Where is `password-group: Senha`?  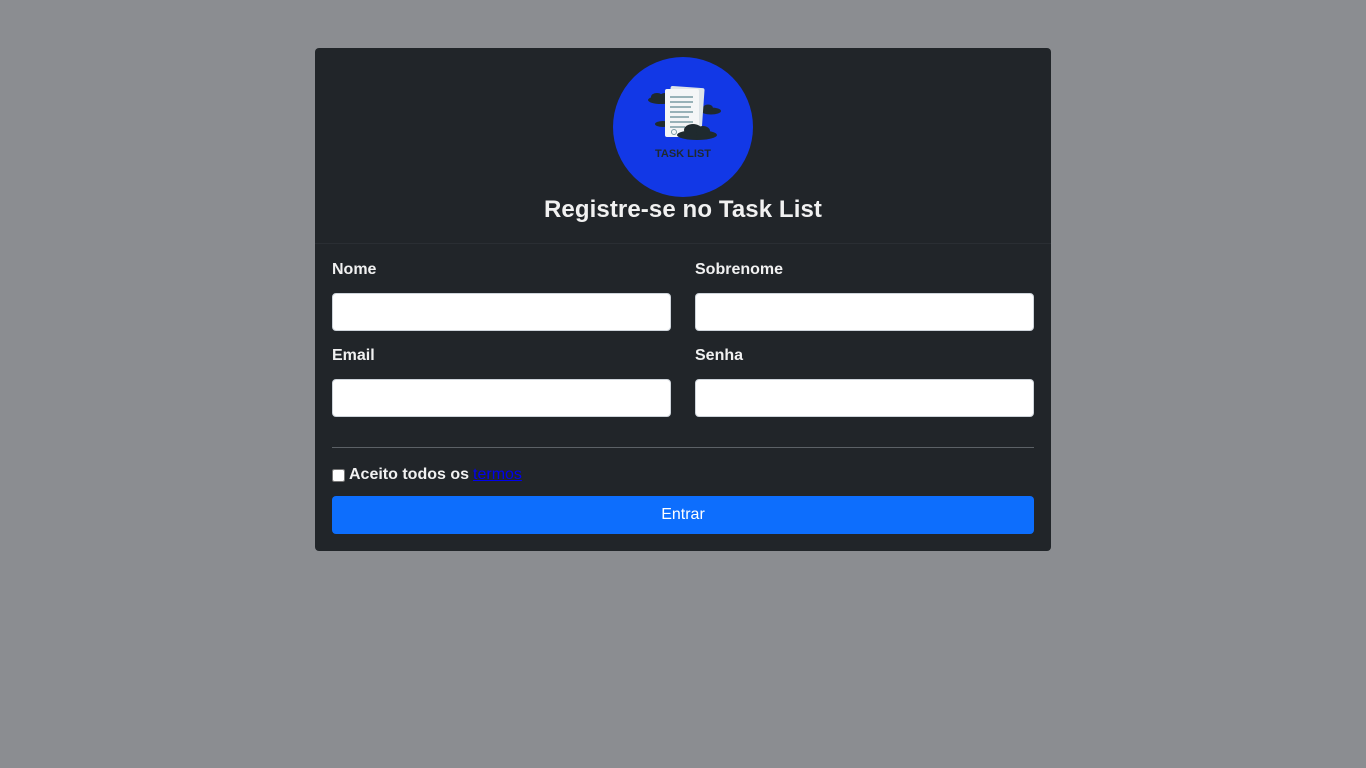 password-group: Senha is located at coordinates (864, 380).